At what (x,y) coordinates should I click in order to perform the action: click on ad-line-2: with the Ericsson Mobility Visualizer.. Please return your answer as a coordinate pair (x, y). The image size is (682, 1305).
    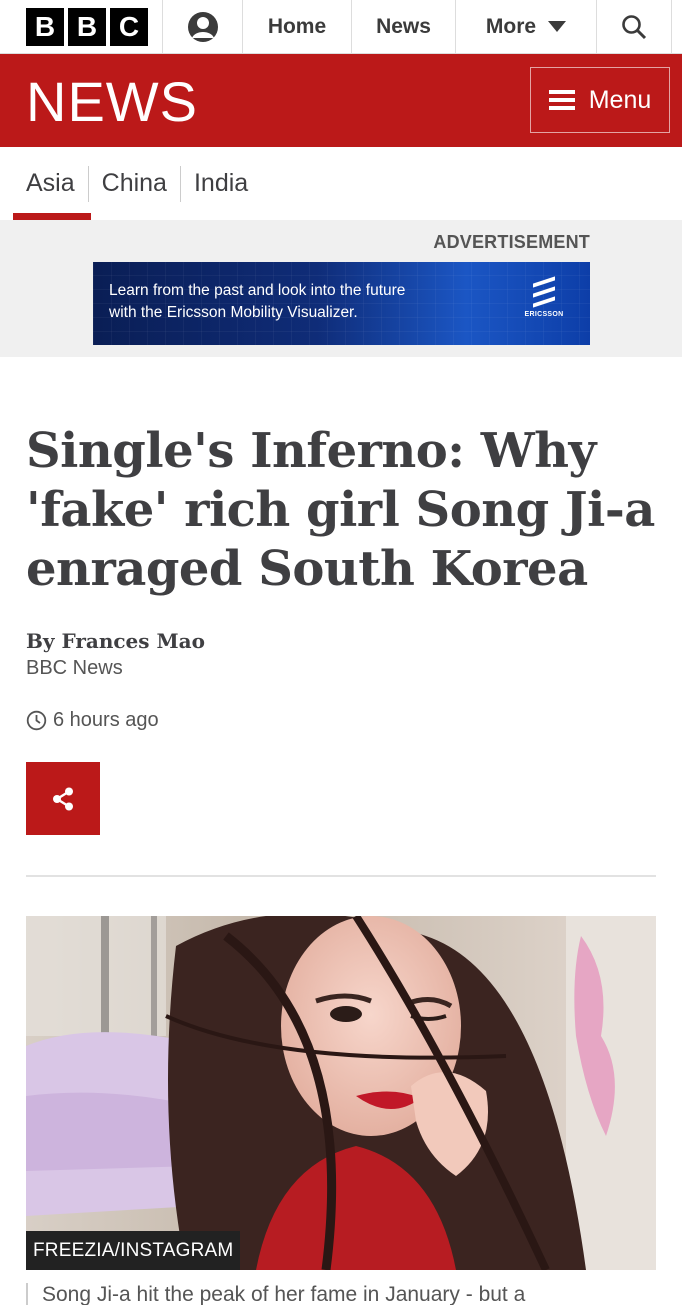
    Looking at the image, I should click on (233, 312).